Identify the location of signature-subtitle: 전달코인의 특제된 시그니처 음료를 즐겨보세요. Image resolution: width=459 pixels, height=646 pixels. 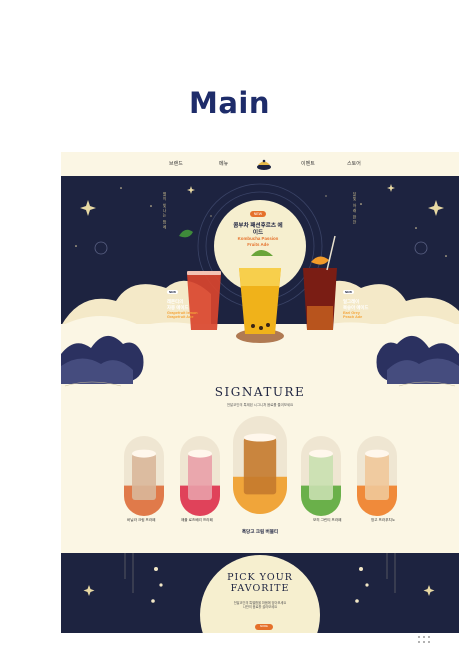
(260, 405).